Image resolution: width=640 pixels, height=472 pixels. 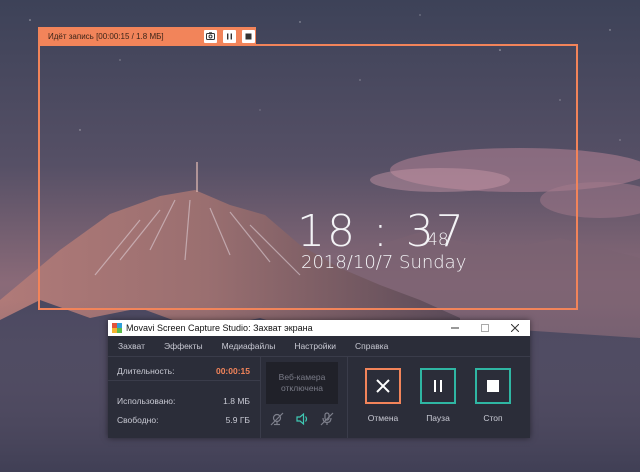 What do you see at coordinates (383, 418) in the screenshot?
I see `cancel-label: Отмена` at bounding box center [383, 418].